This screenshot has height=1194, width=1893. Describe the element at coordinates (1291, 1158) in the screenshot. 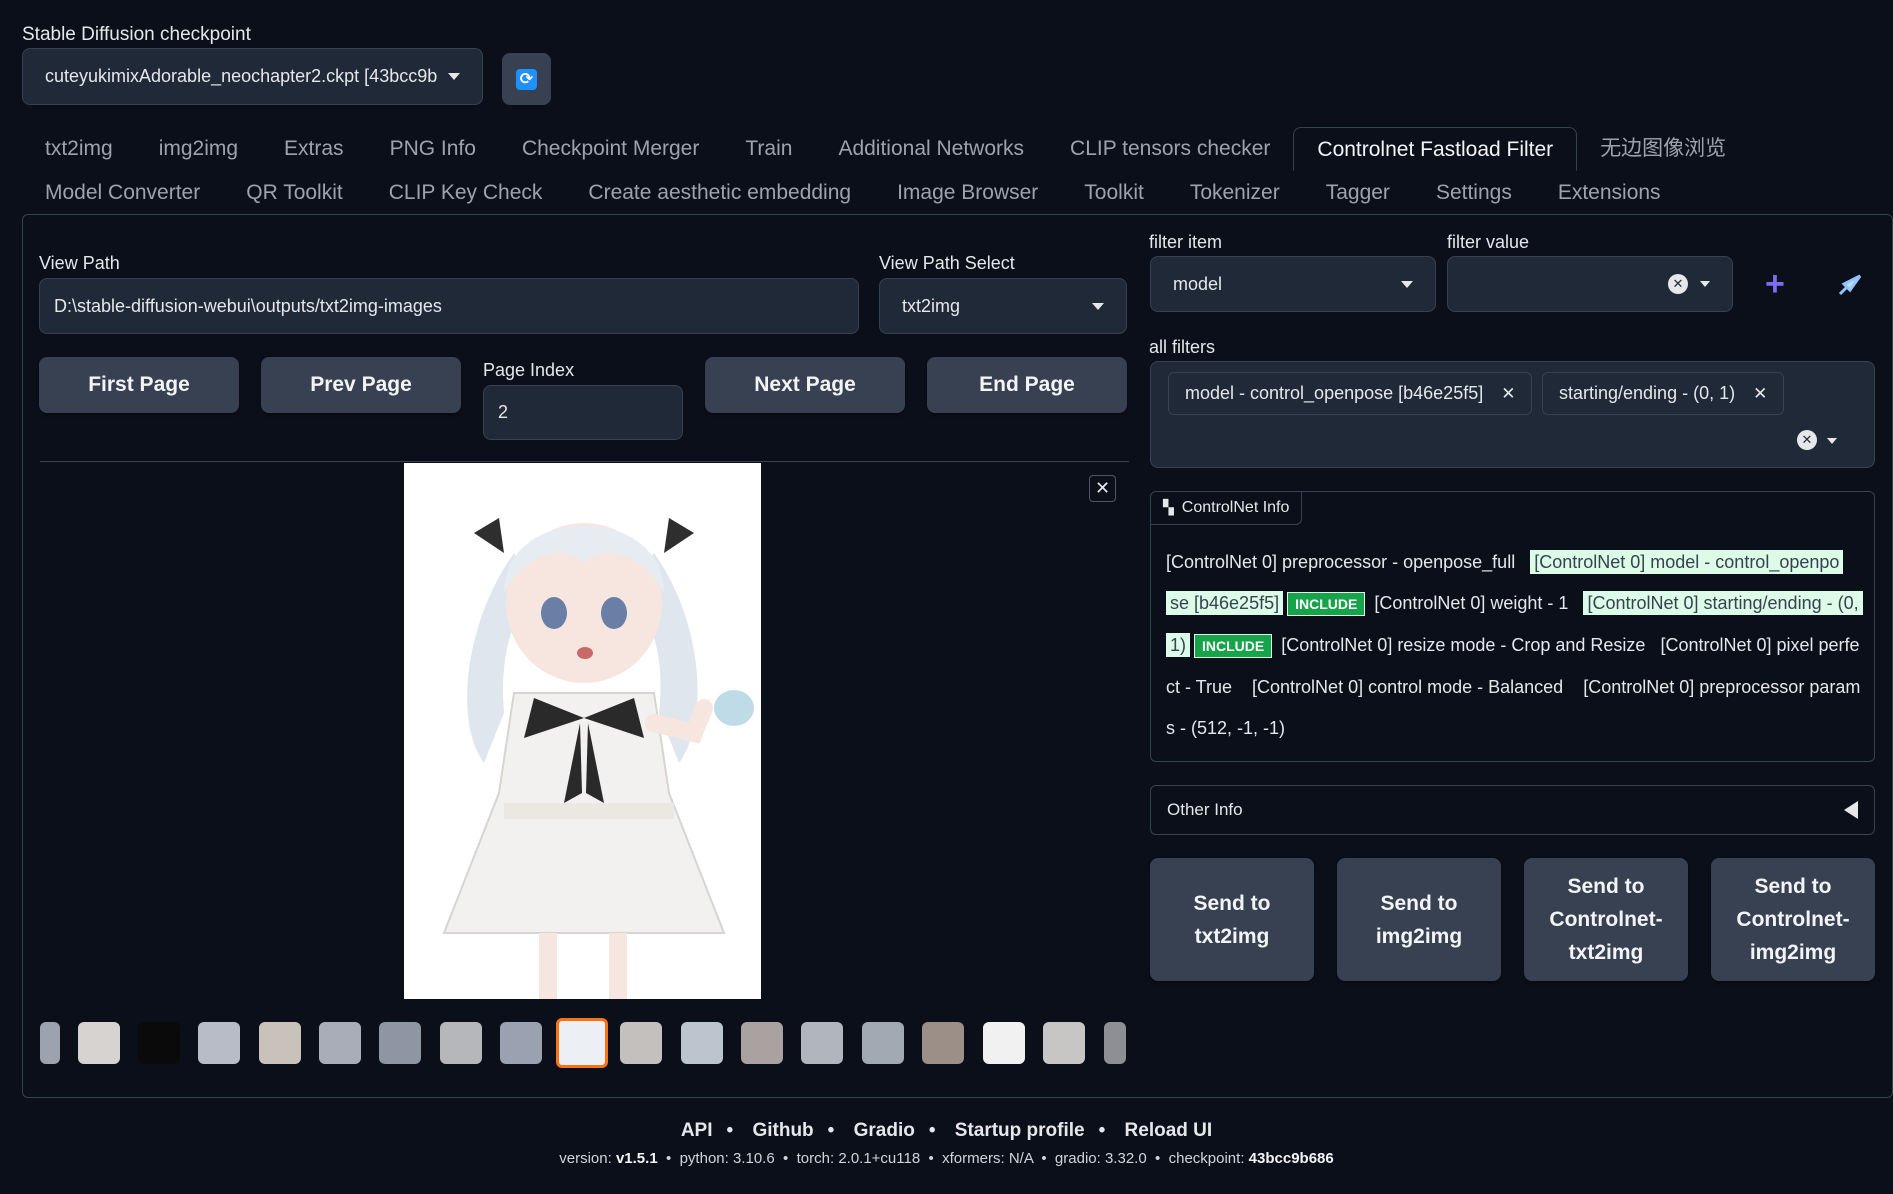

I see `checkpoint-hash-value: 43bcc9b686` at that location.